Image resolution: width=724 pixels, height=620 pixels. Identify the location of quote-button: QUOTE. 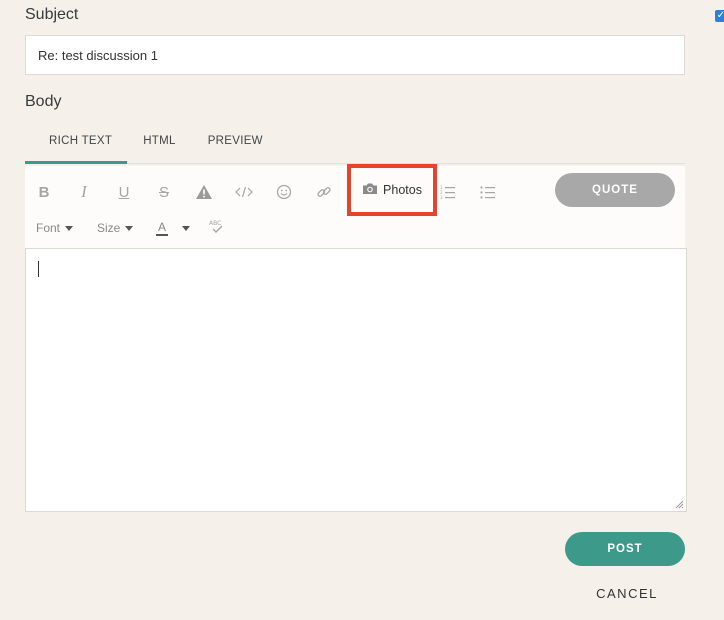
(615, 190).